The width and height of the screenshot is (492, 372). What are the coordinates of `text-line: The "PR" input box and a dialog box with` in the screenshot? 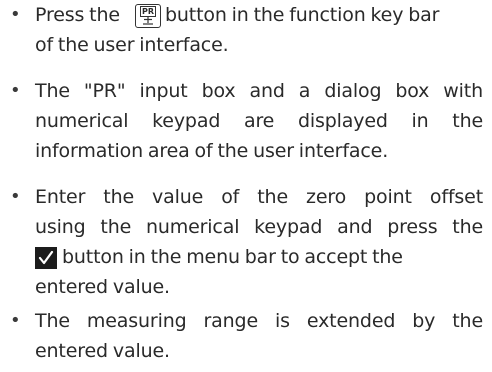 It's located at (259, 91).